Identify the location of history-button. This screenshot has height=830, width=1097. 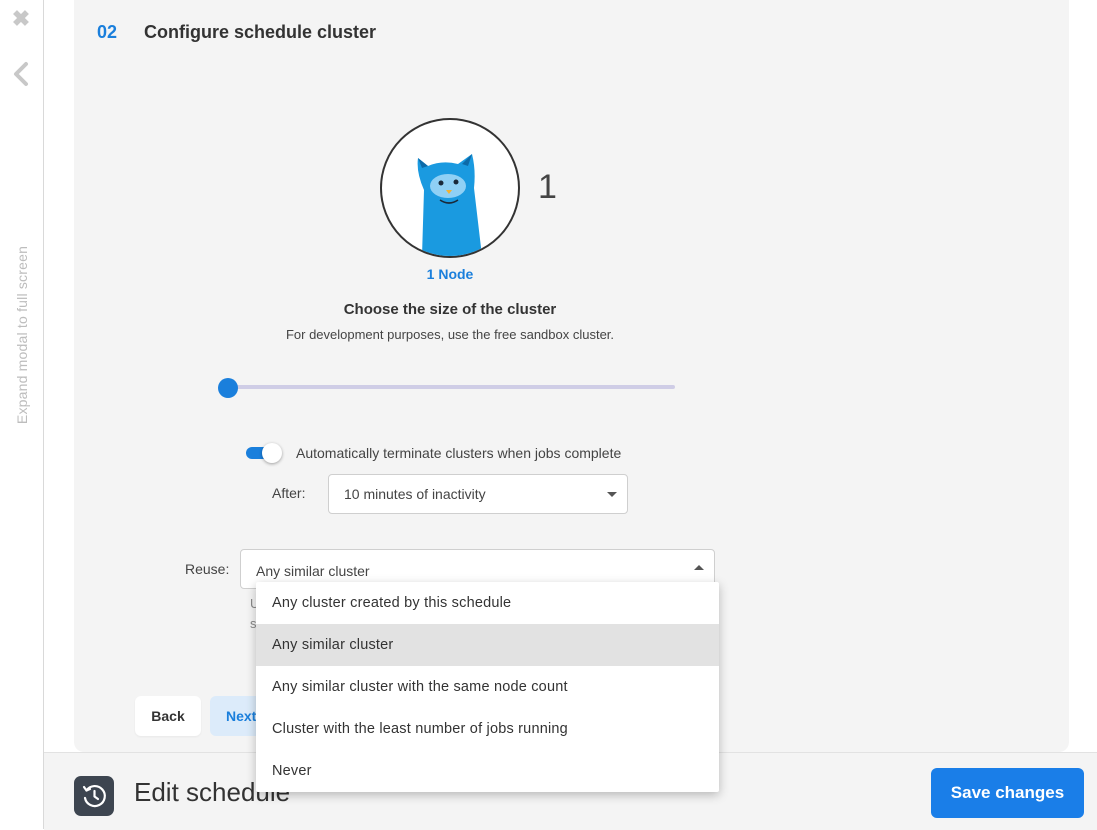
(94, 796).